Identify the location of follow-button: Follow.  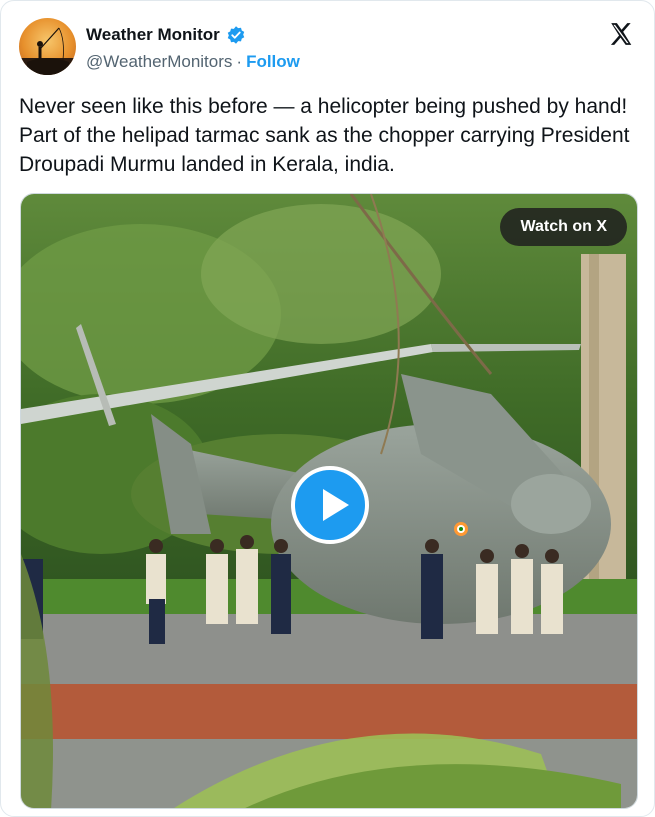
(273, 62).